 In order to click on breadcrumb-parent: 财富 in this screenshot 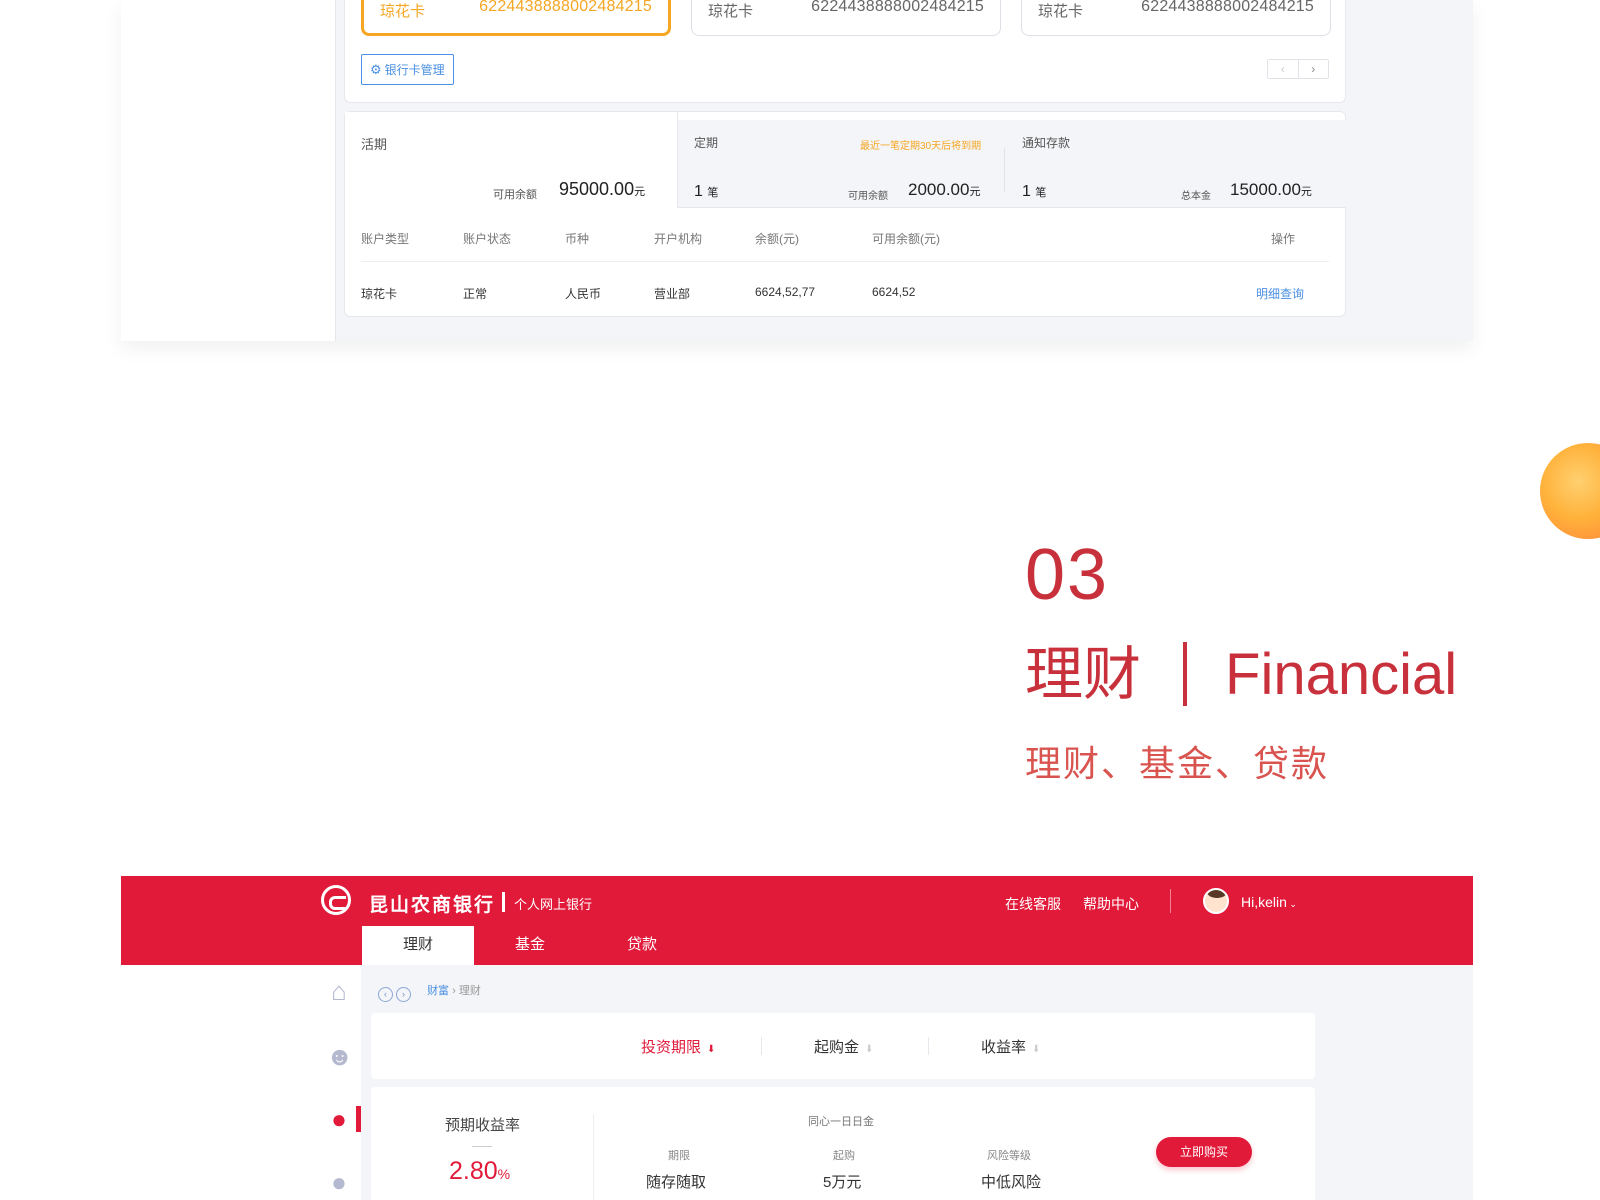, I will do `click(438, 991)`.